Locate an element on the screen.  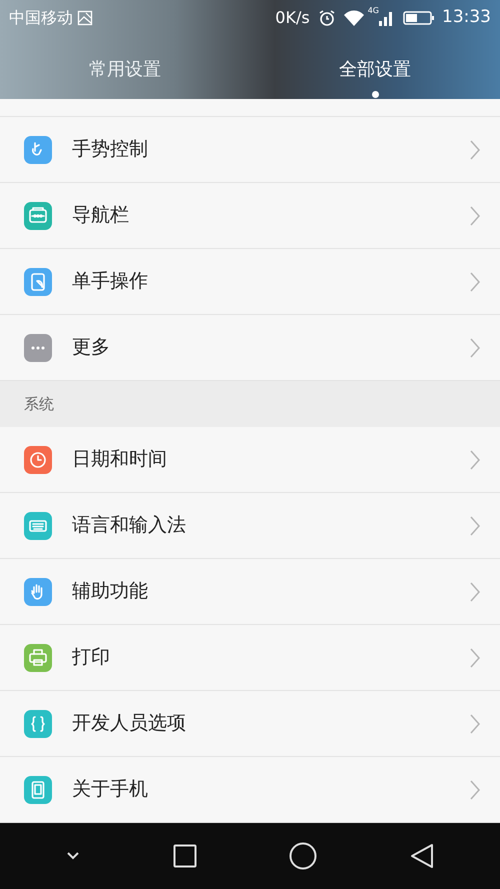
carrier-name: 中国移动 is located at coordinates (41, 18).